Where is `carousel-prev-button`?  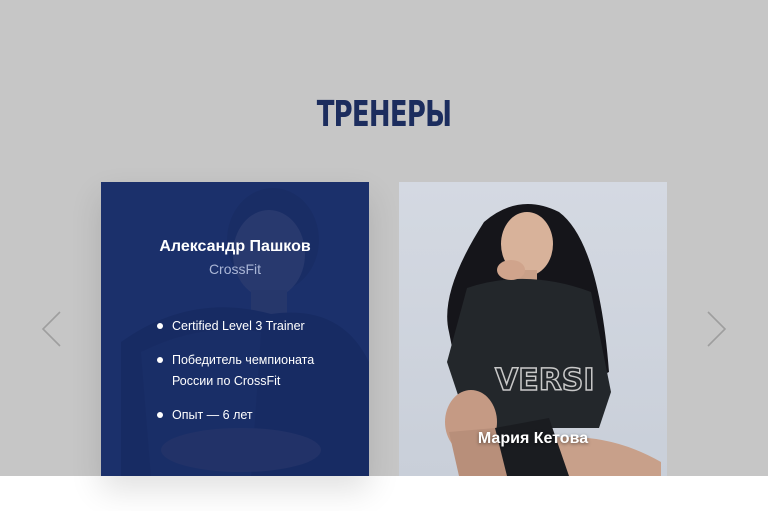 carousel-prev-button is located at coordinates (52, 329).